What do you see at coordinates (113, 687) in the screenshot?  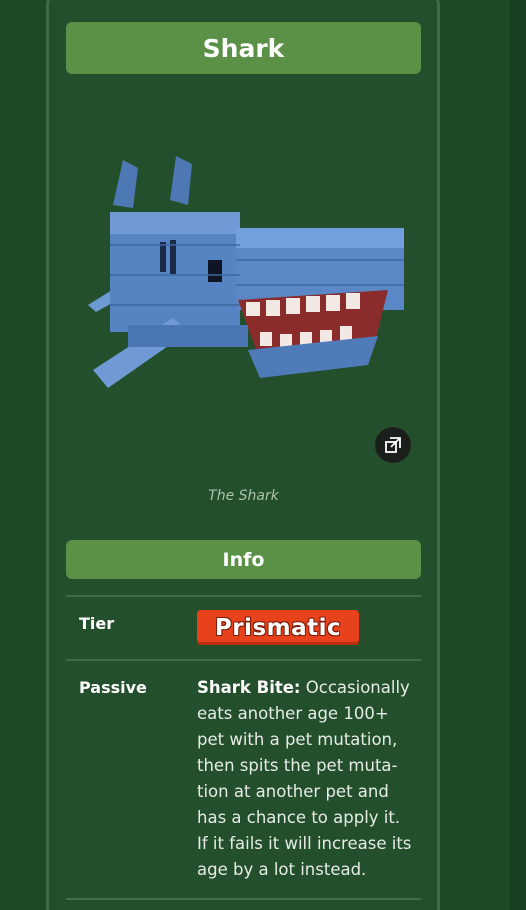 I see `passive-label: Passive` at bounding box center [113, 687].